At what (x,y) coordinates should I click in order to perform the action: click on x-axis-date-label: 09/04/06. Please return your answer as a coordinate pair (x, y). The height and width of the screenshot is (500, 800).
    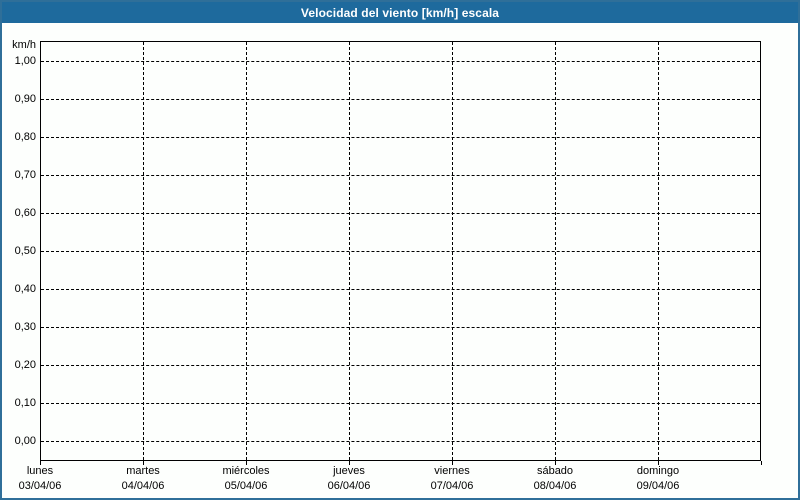
    Looking at the image, I should click on (658, 486).